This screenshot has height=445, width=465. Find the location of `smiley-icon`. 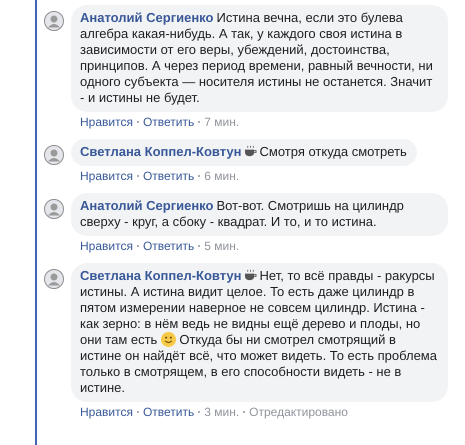

smiley-icon is located at coordinates (168, 339).